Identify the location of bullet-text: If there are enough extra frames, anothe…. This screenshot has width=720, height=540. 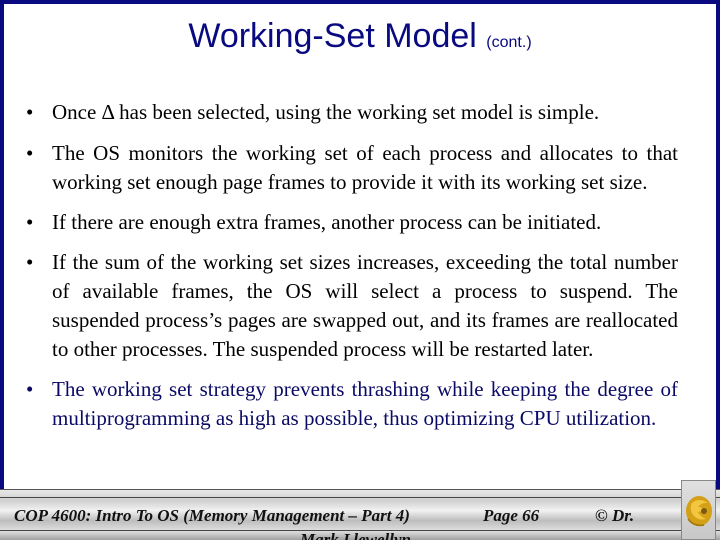
(327, 222).